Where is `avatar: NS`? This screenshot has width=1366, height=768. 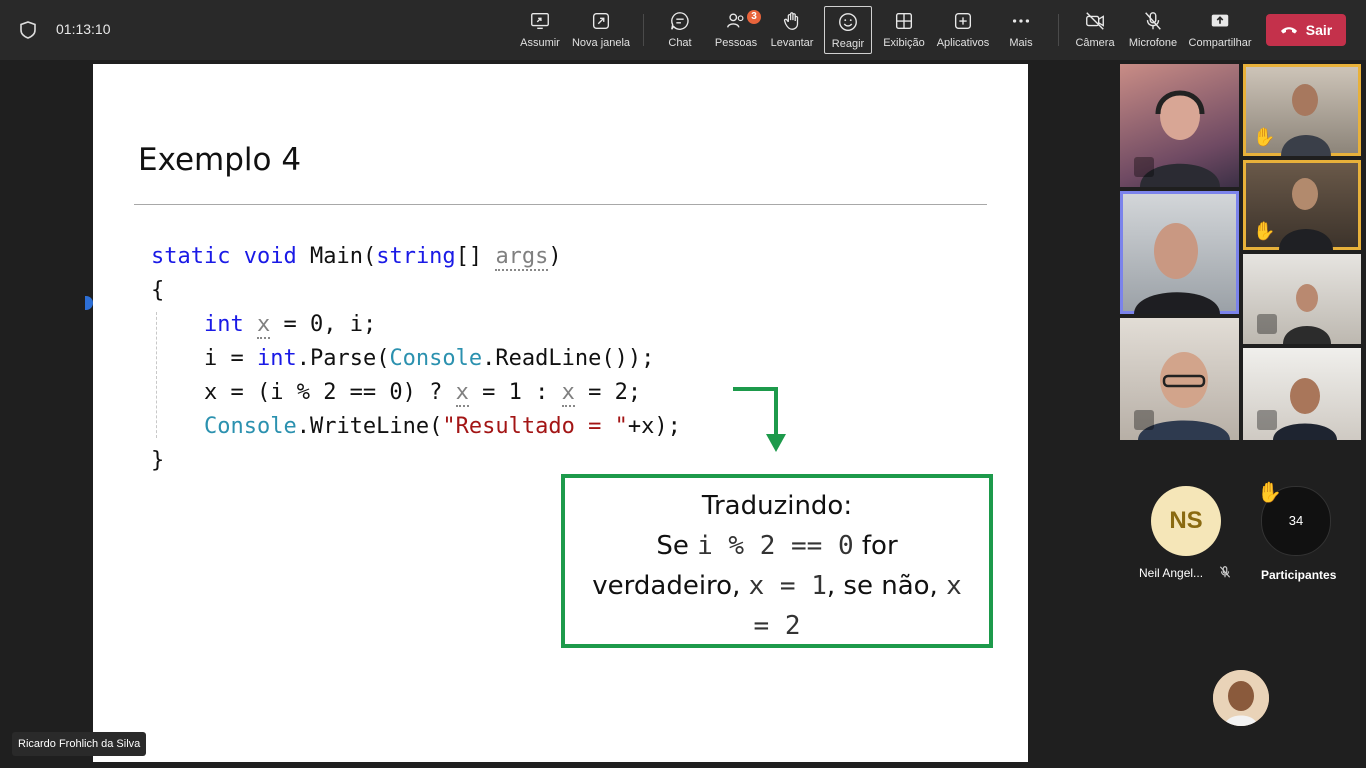 avatar: NS is located at coordinates (1186, 521).